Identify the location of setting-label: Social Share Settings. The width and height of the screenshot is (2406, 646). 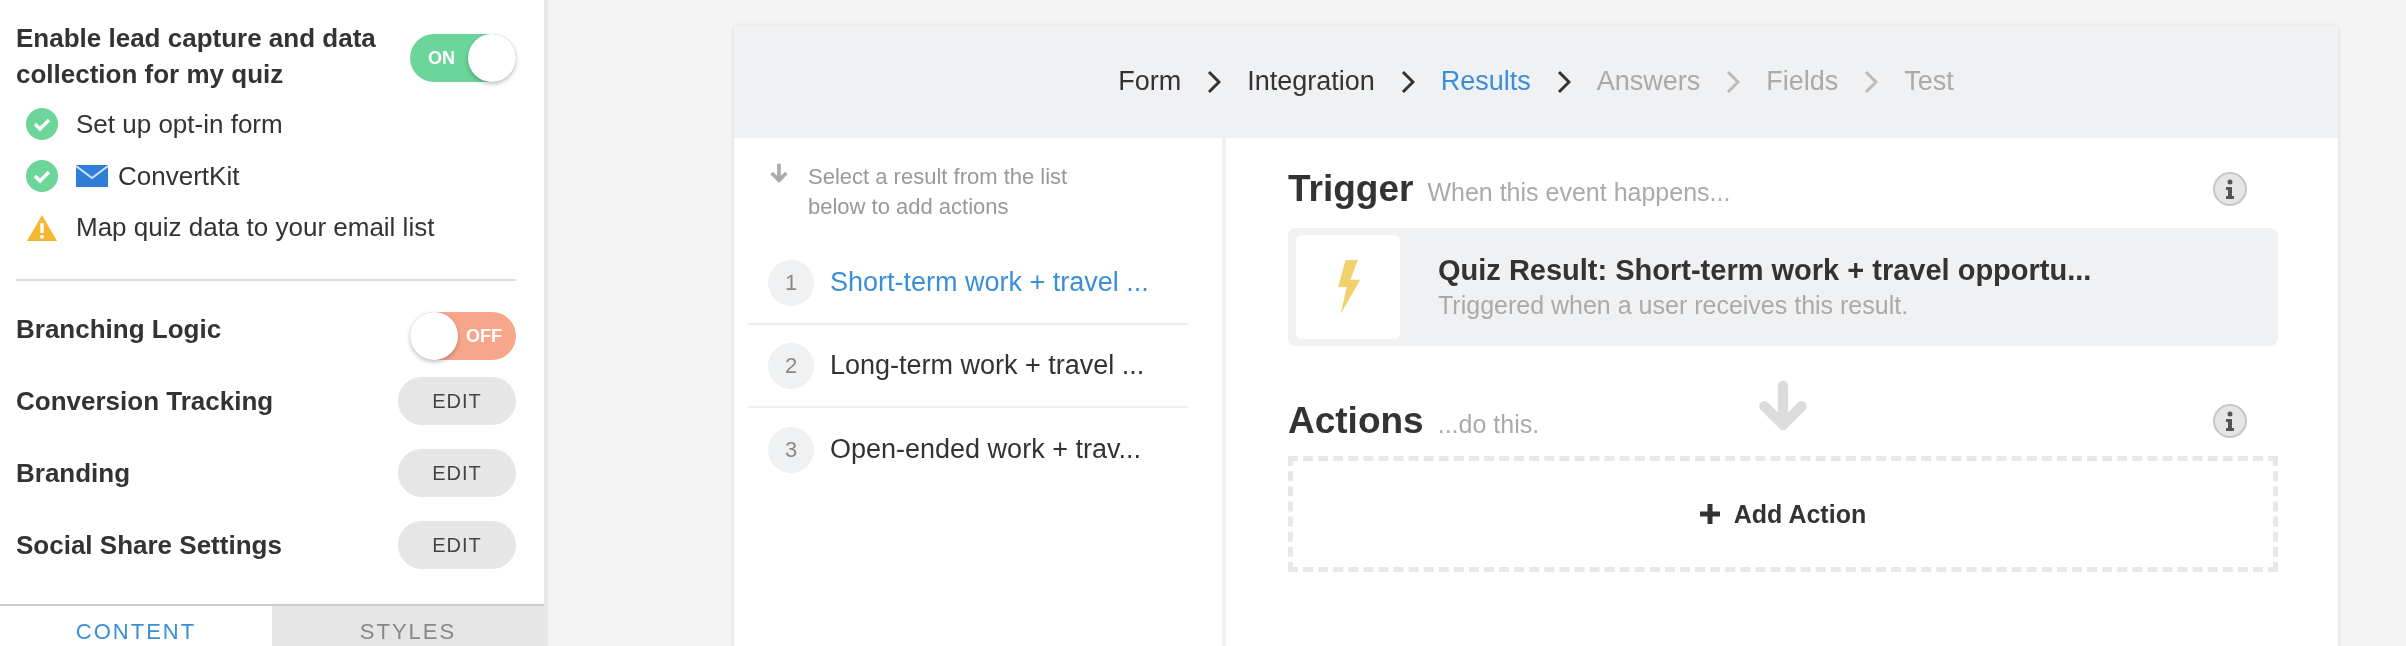
(149, 545).